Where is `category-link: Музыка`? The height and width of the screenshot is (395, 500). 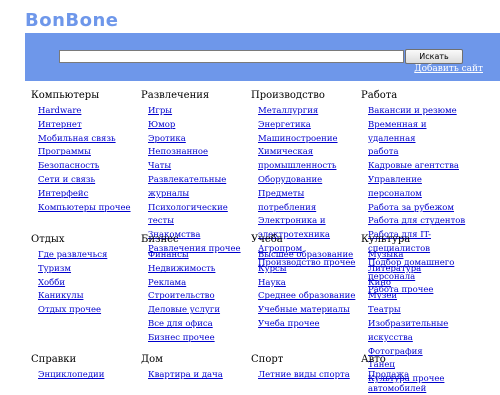 category-link: Музыка is located at coordinates (386, 255).